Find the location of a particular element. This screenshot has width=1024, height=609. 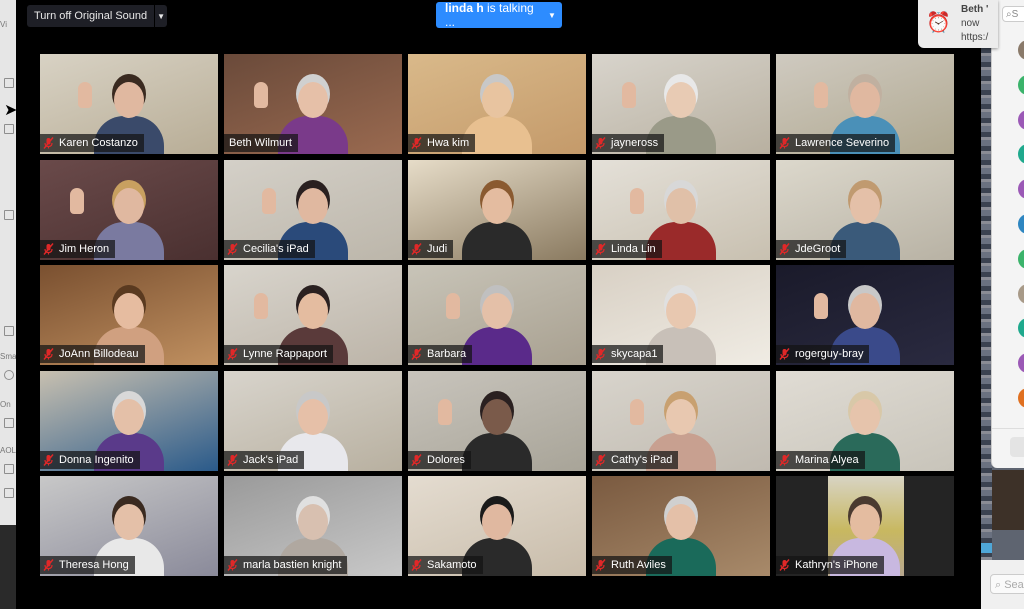

participant-tile: Dolores is located at coordinates (497, 421).